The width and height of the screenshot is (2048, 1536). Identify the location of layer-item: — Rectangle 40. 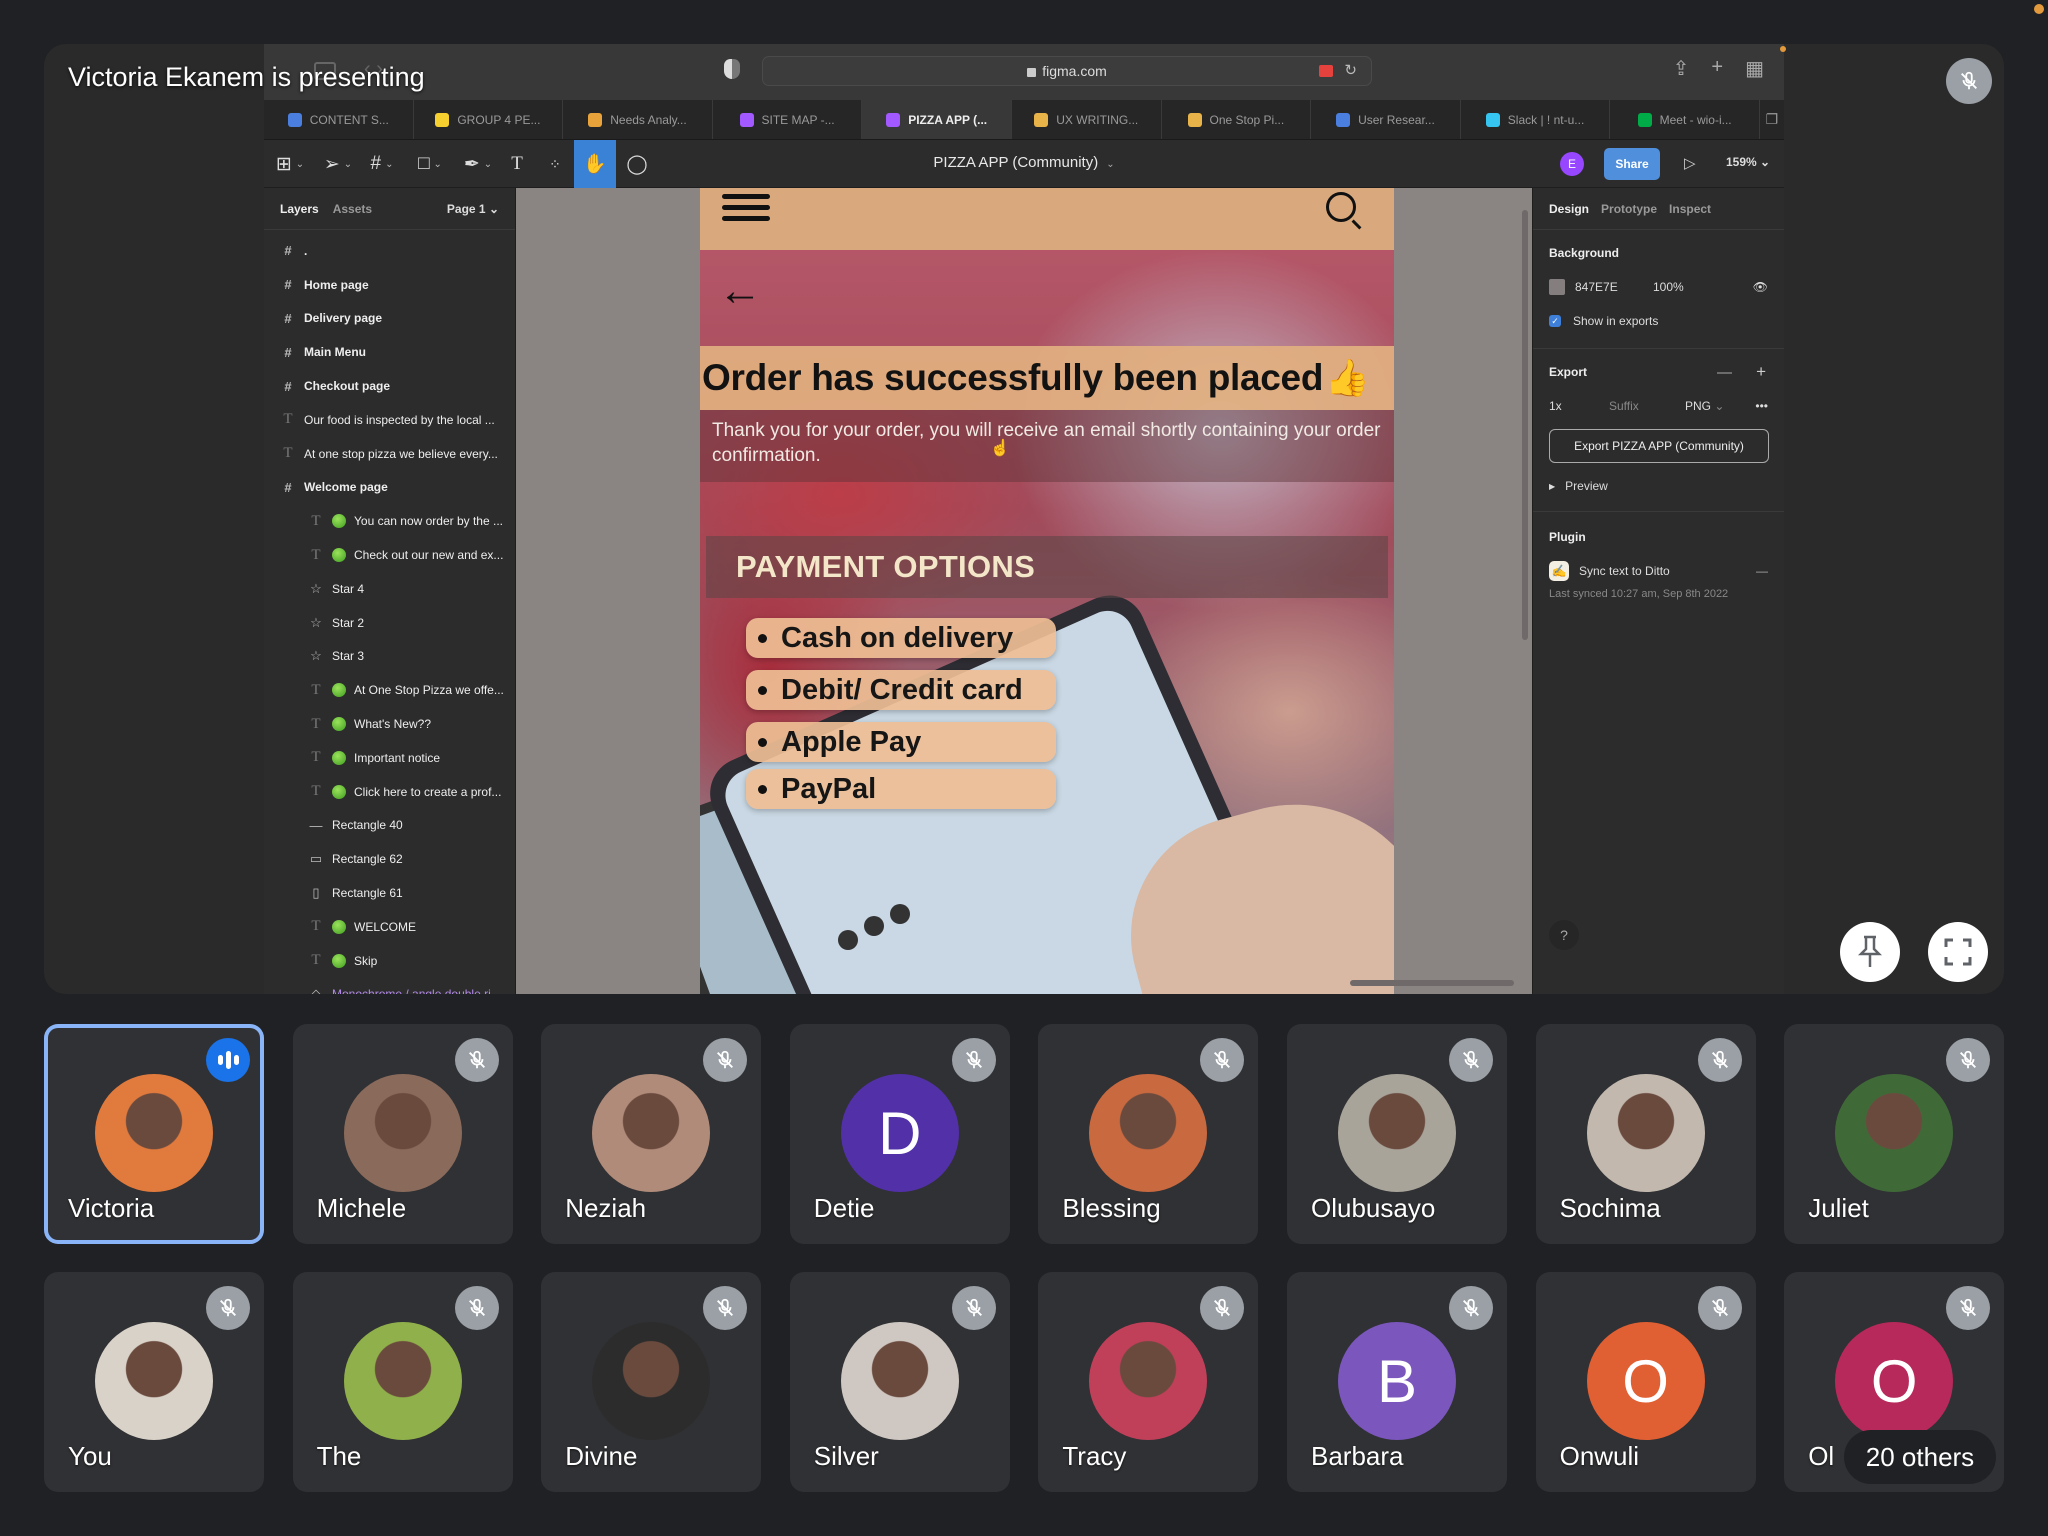
(389, 826).